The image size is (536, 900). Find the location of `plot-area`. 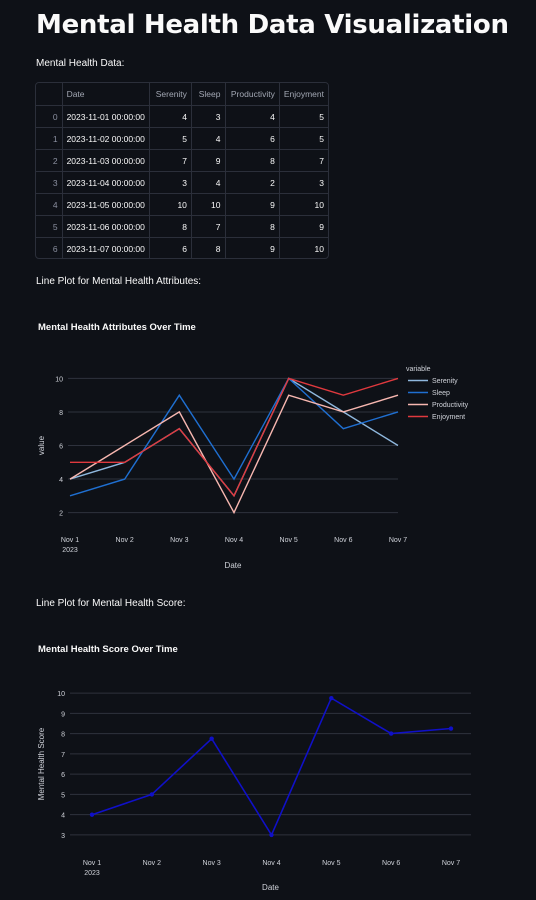

plot-area is located at coordinates (270, 764).